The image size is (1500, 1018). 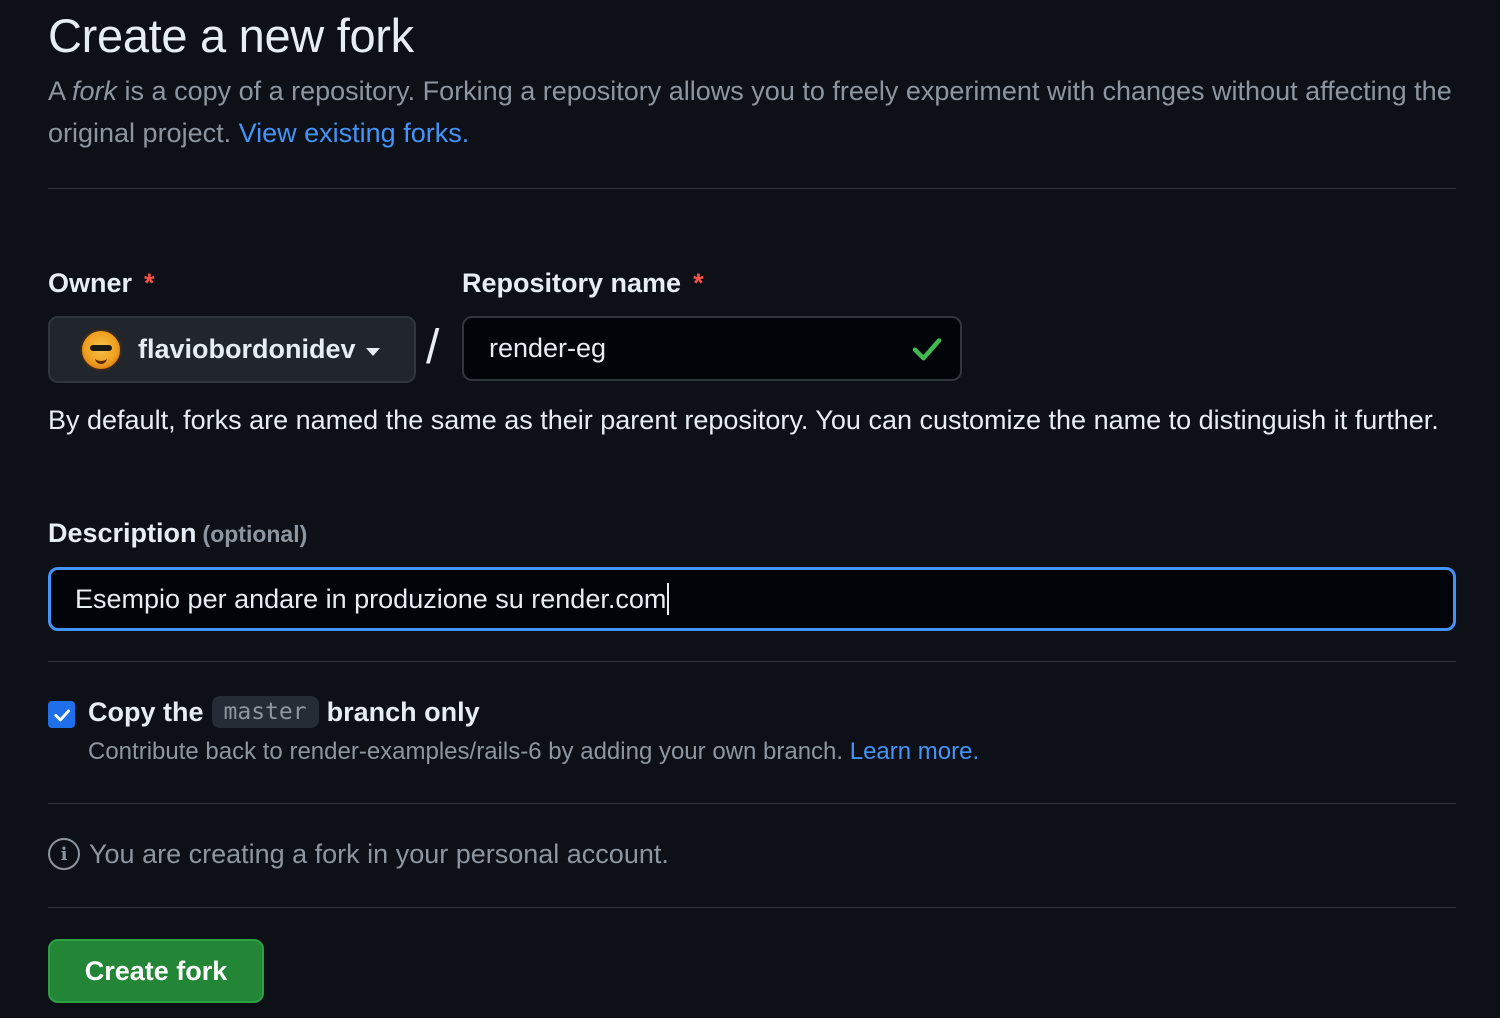 What do you see at coordinates (668, 599) in the screenshot?
I see `text-cursor` at bounding box center [668, 599].